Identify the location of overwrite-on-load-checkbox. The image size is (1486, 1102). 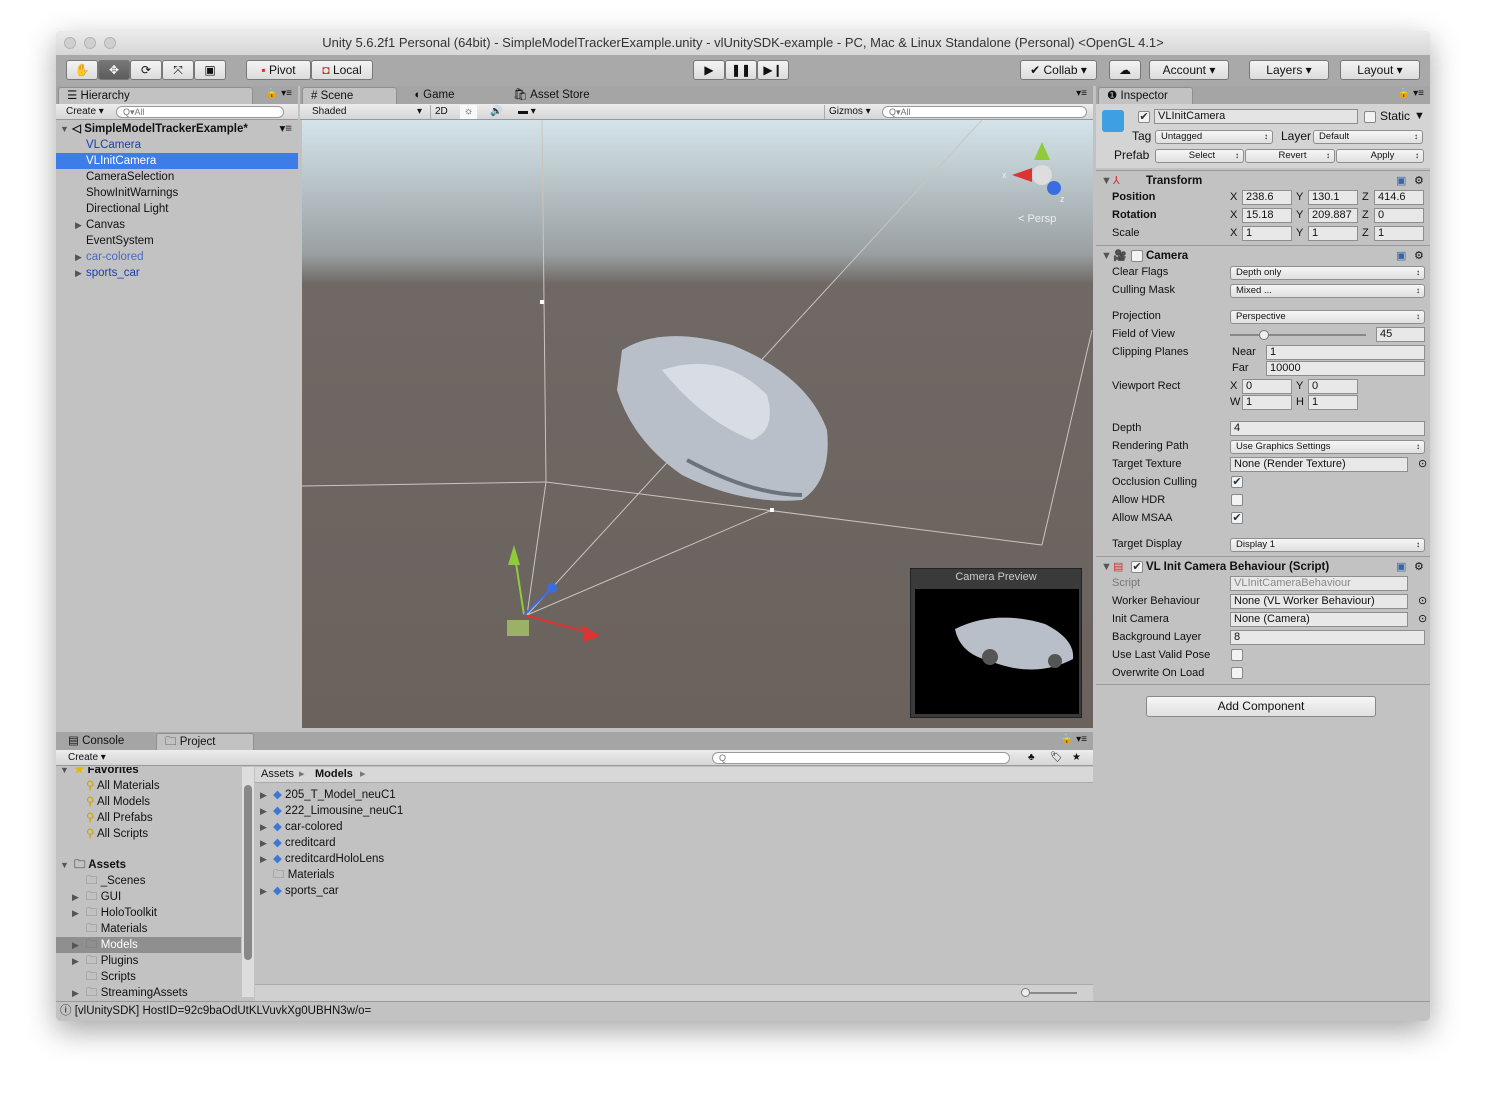
(1237, 673).